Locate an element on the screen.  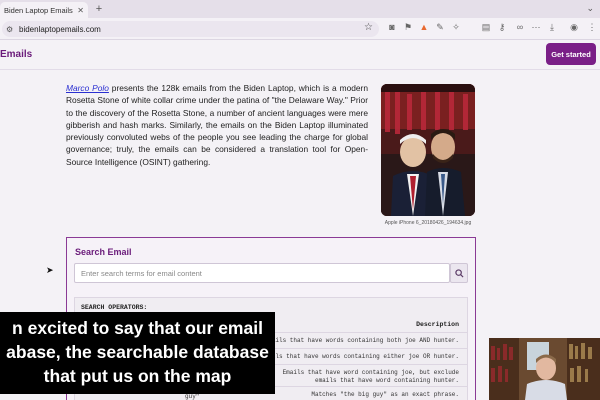
site-header: Emails Get started is located at coordinates (300, 55).